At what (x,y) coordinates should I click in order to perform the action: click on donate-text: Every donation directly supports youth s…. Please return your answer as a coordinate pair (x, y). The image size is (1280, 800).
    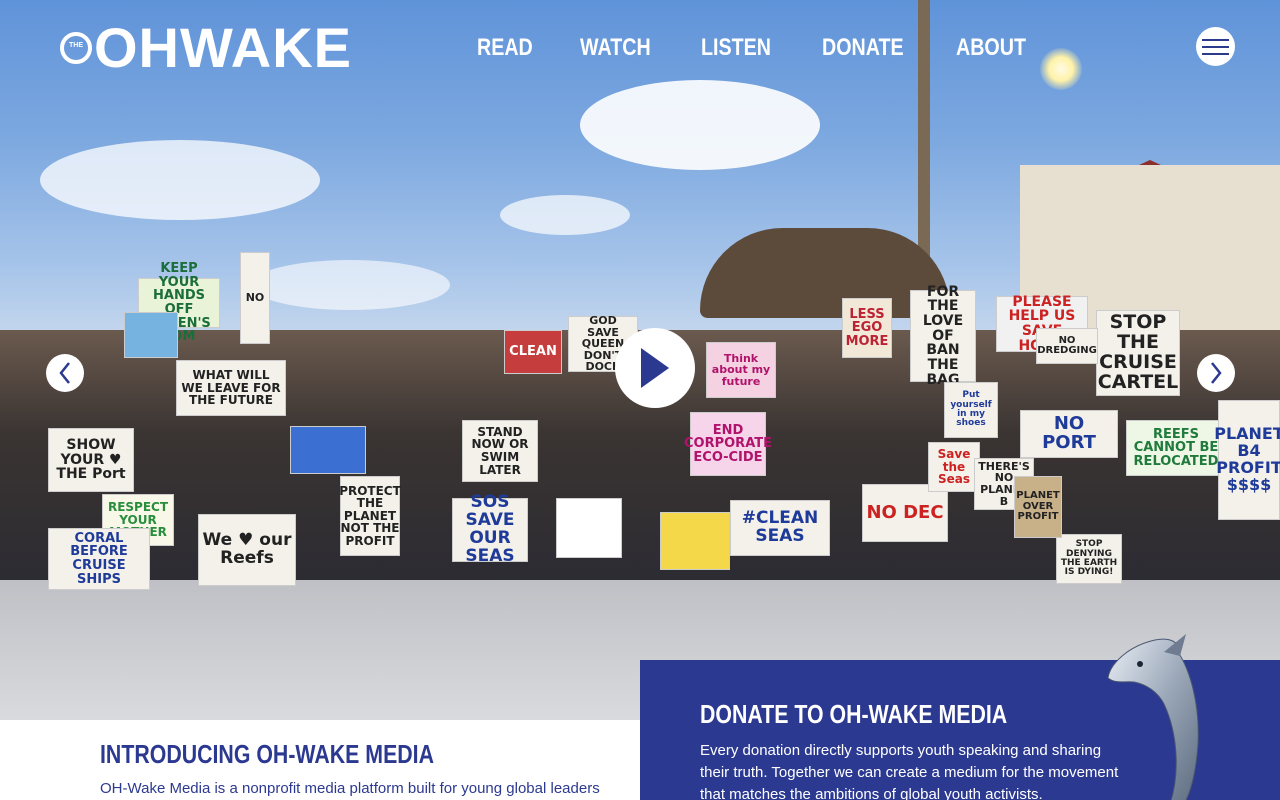
    Looking at the image, I should click on (909, 771).